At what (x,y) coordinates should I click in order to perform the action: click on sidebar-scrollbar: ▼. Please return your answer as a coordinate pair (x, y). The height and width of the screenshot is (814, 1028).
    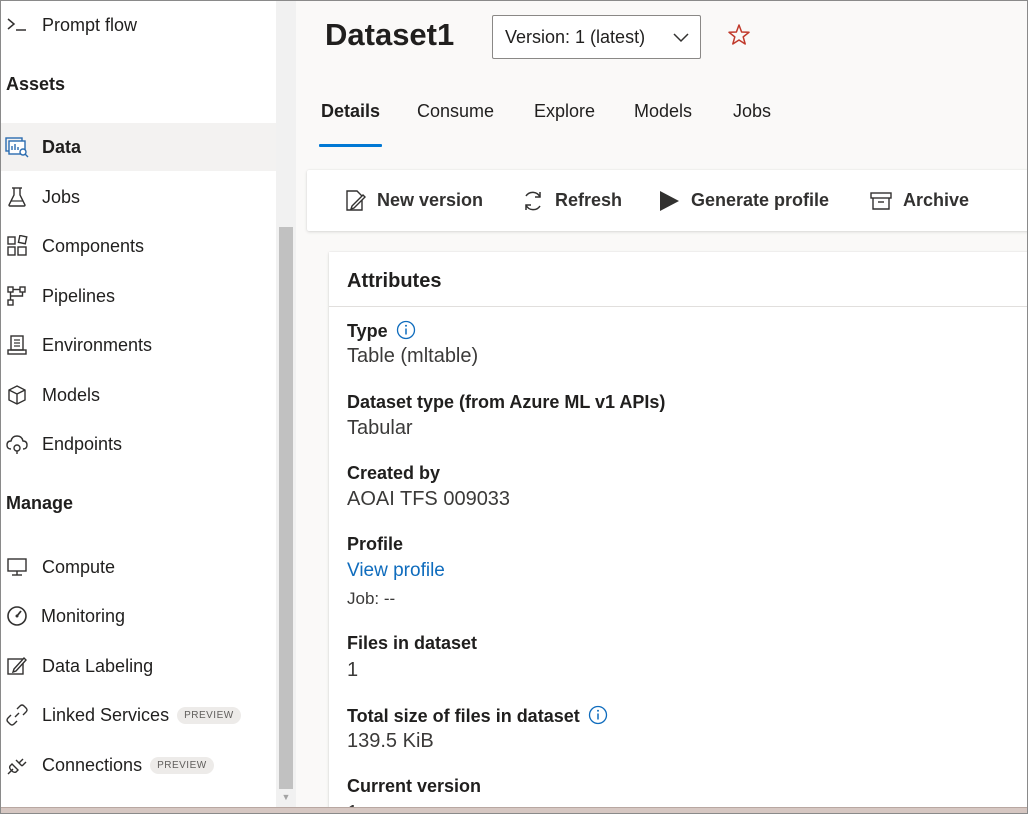
    Looking at the image, I should click on (286, 404).